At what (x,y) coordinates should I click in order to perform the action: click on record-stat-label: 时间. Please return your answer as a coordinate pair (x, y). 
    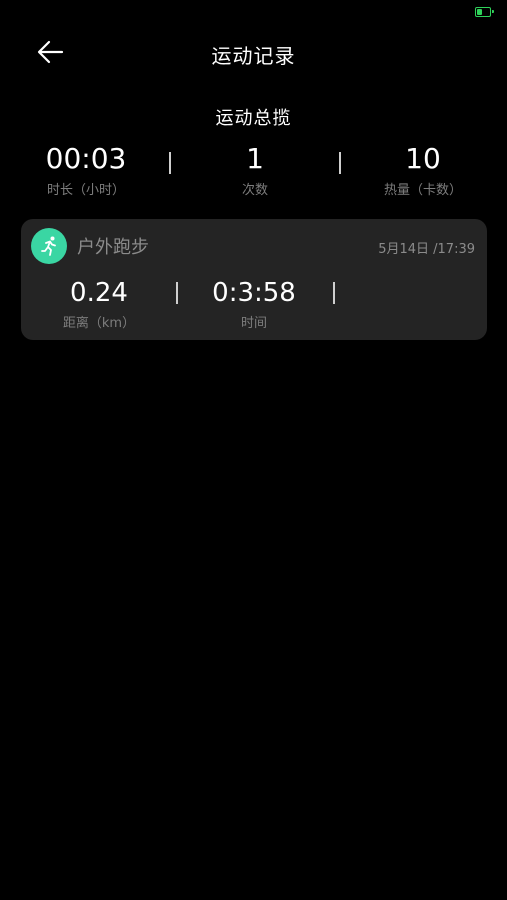
    Looking at the image, I should click on (253, 323).